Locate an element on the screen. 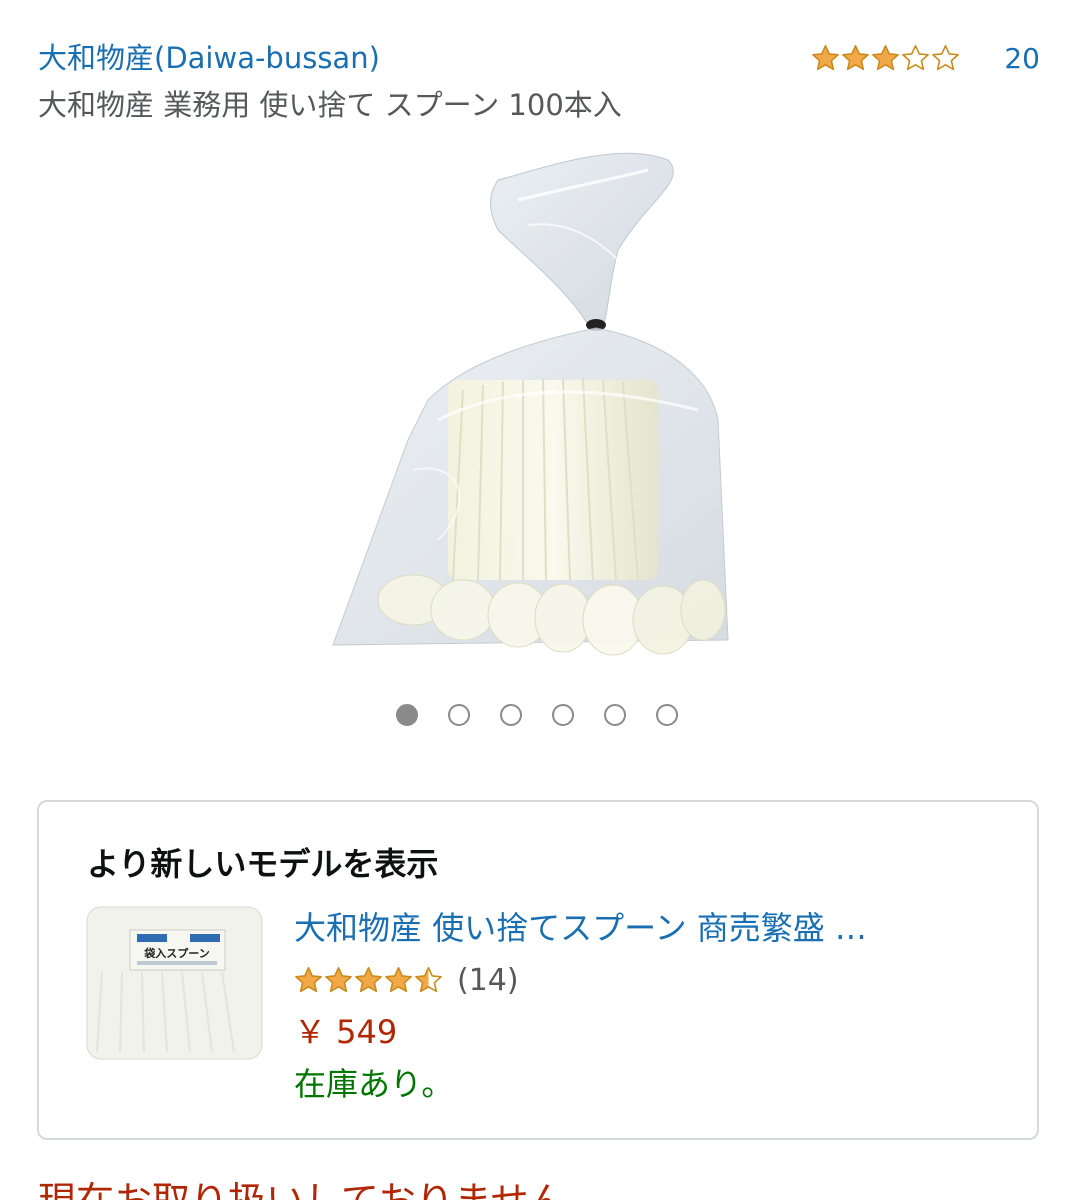 Image resolution: width=1075 pixels, height=1200 pixels. newer-model-price: ￥ 549 is located at coordinates (346, 1032).